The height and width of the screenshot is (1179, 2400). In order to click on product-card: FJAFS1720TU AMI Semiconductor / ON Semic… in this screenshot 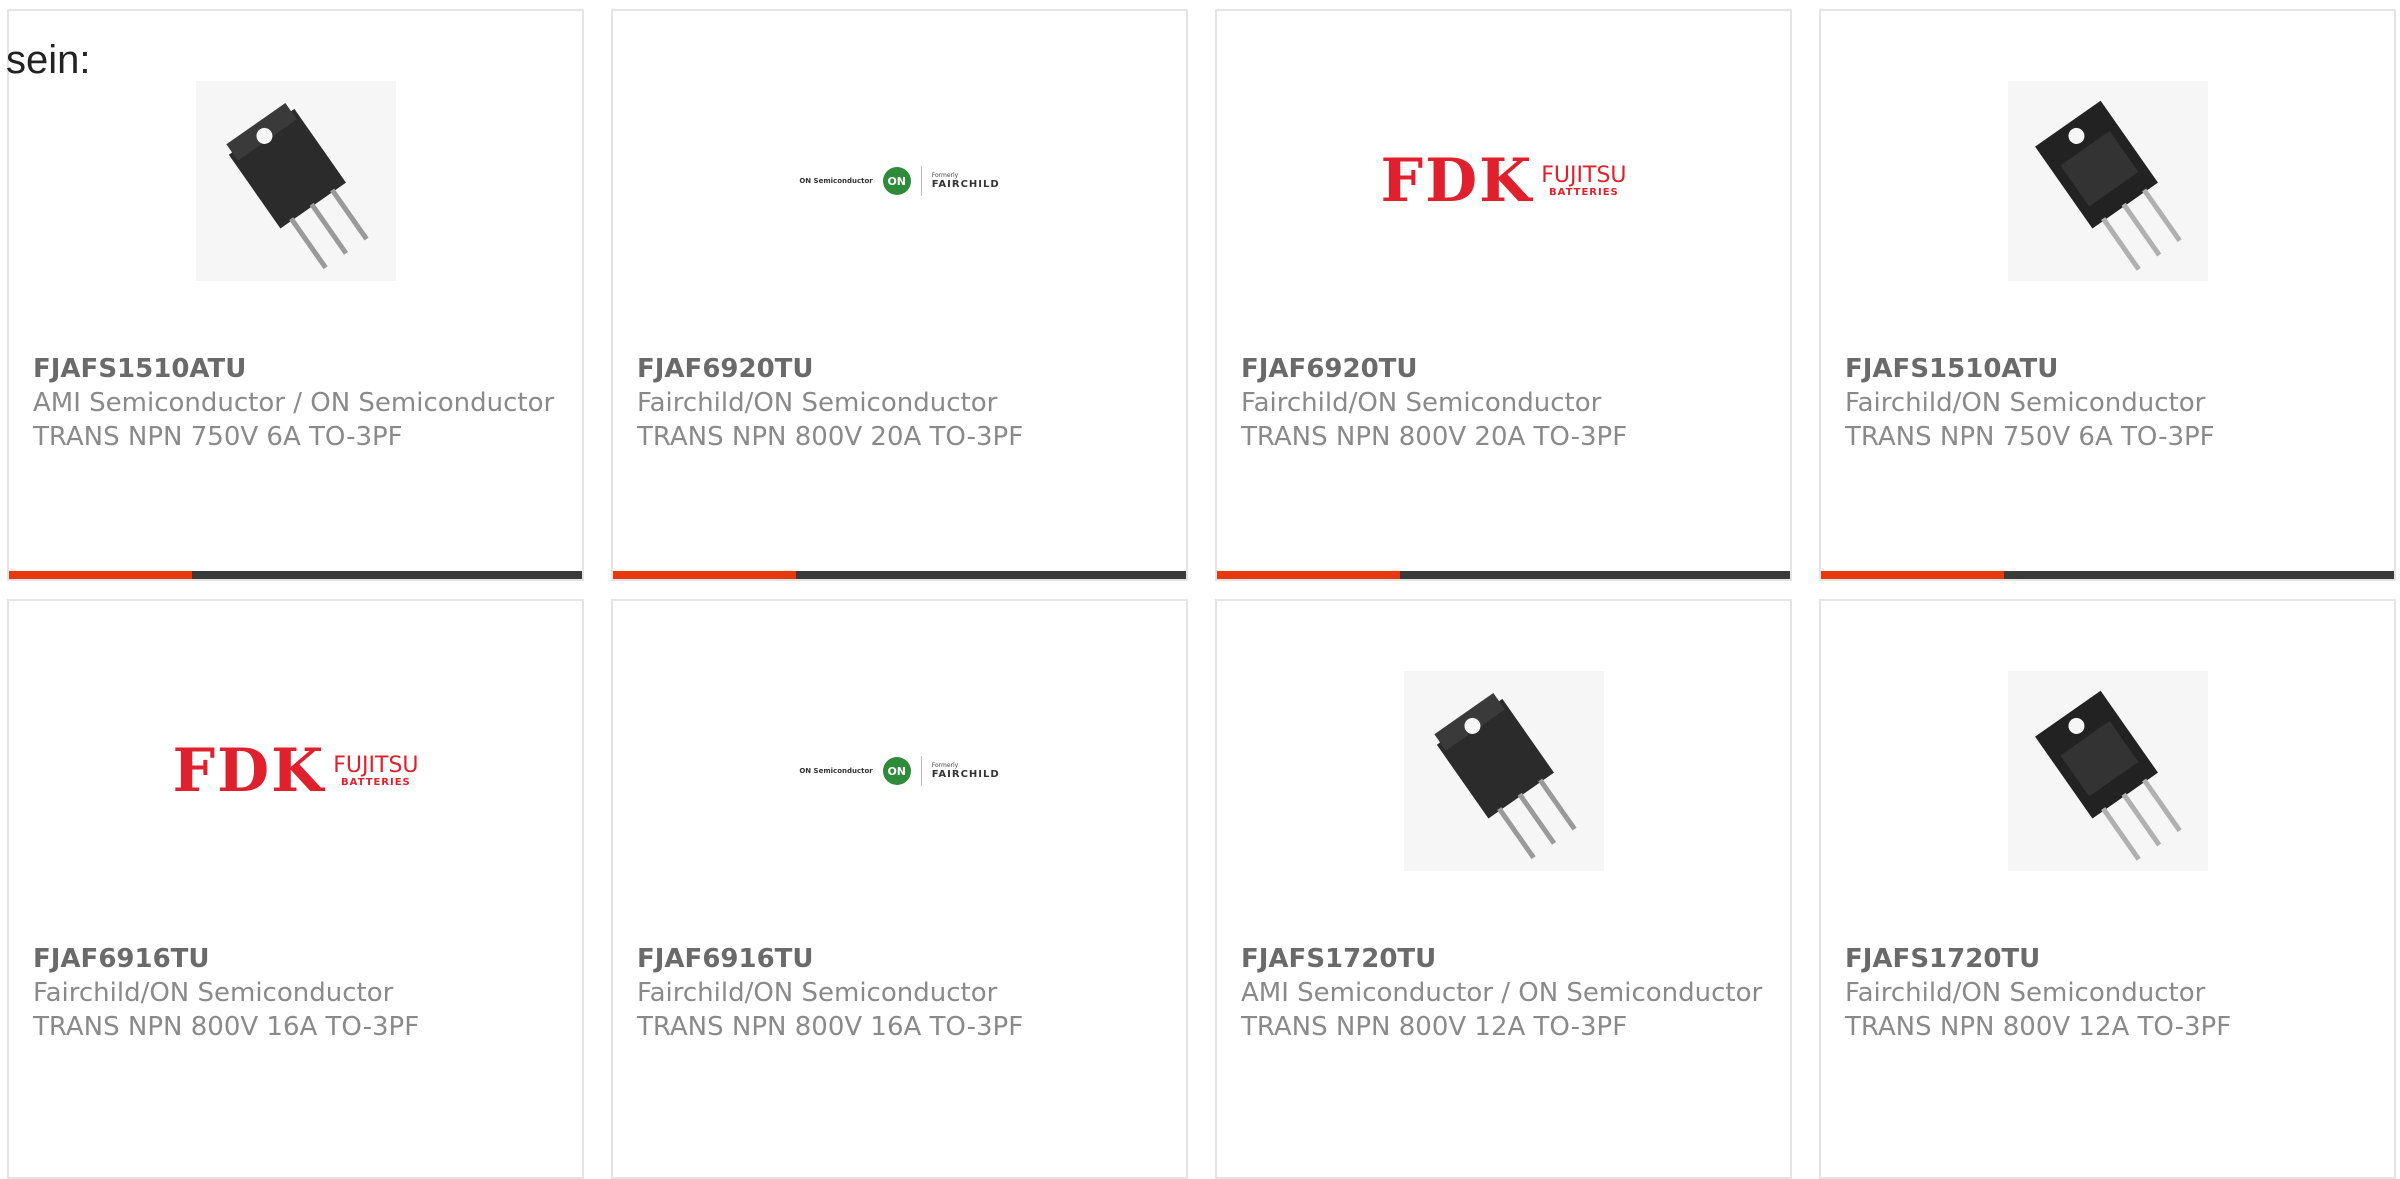, I will do `click(1503, 889)`.